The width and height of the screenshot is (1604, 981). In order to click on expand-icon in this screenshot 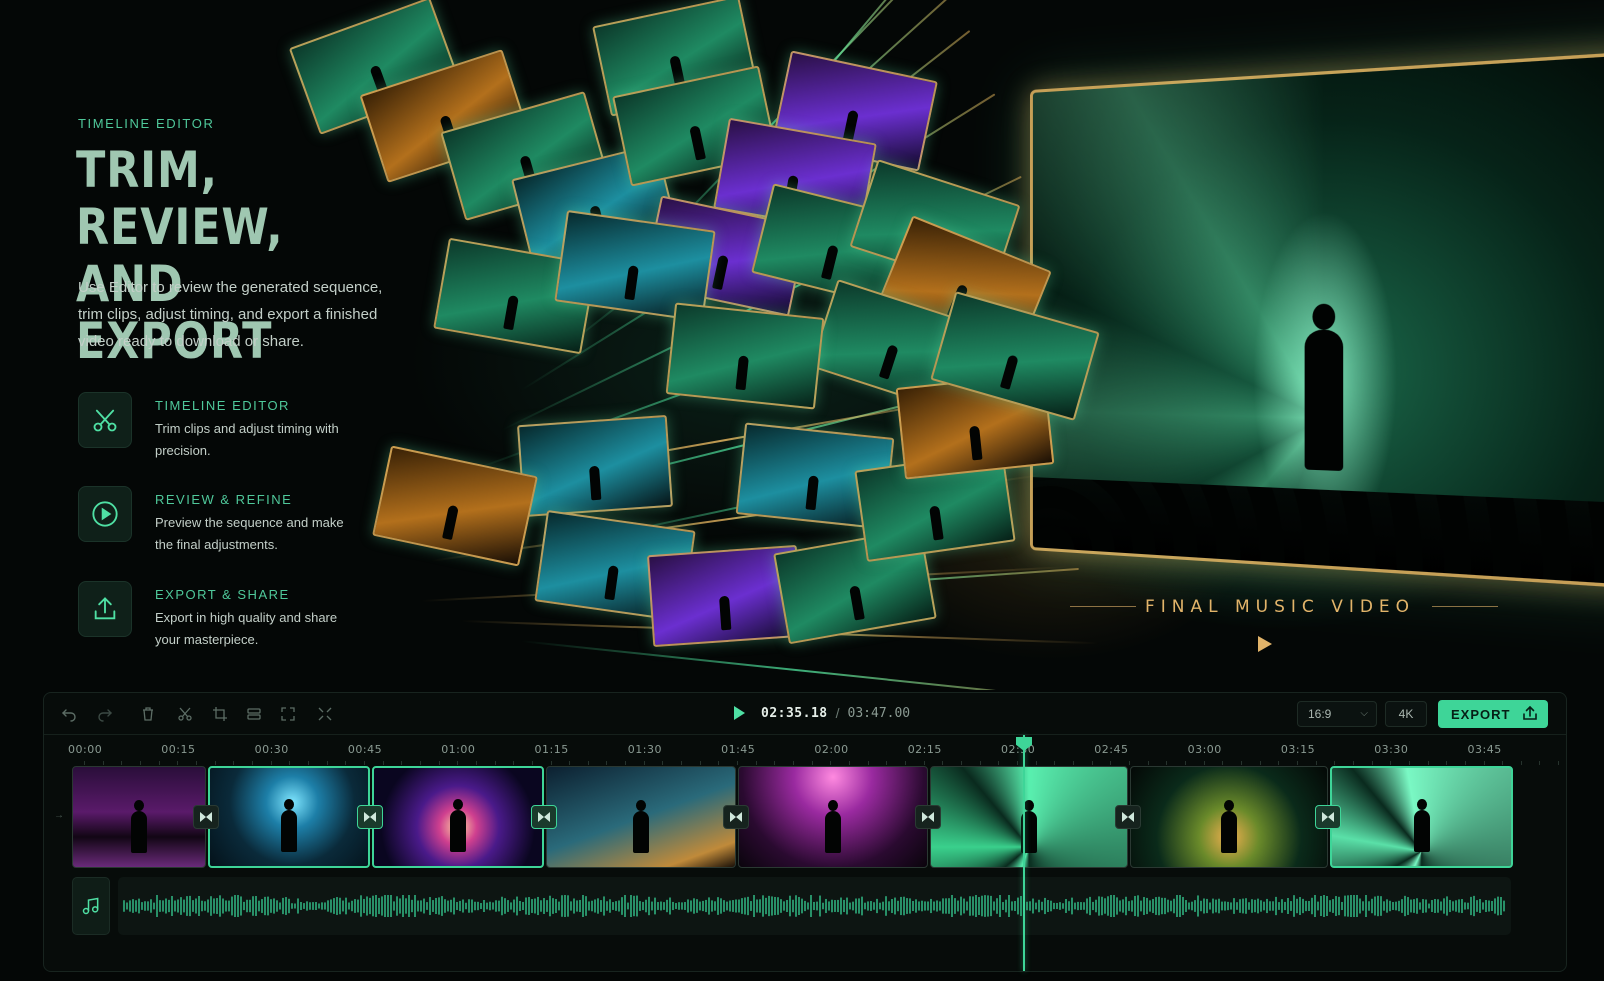, I will do `click(288, 714)`.